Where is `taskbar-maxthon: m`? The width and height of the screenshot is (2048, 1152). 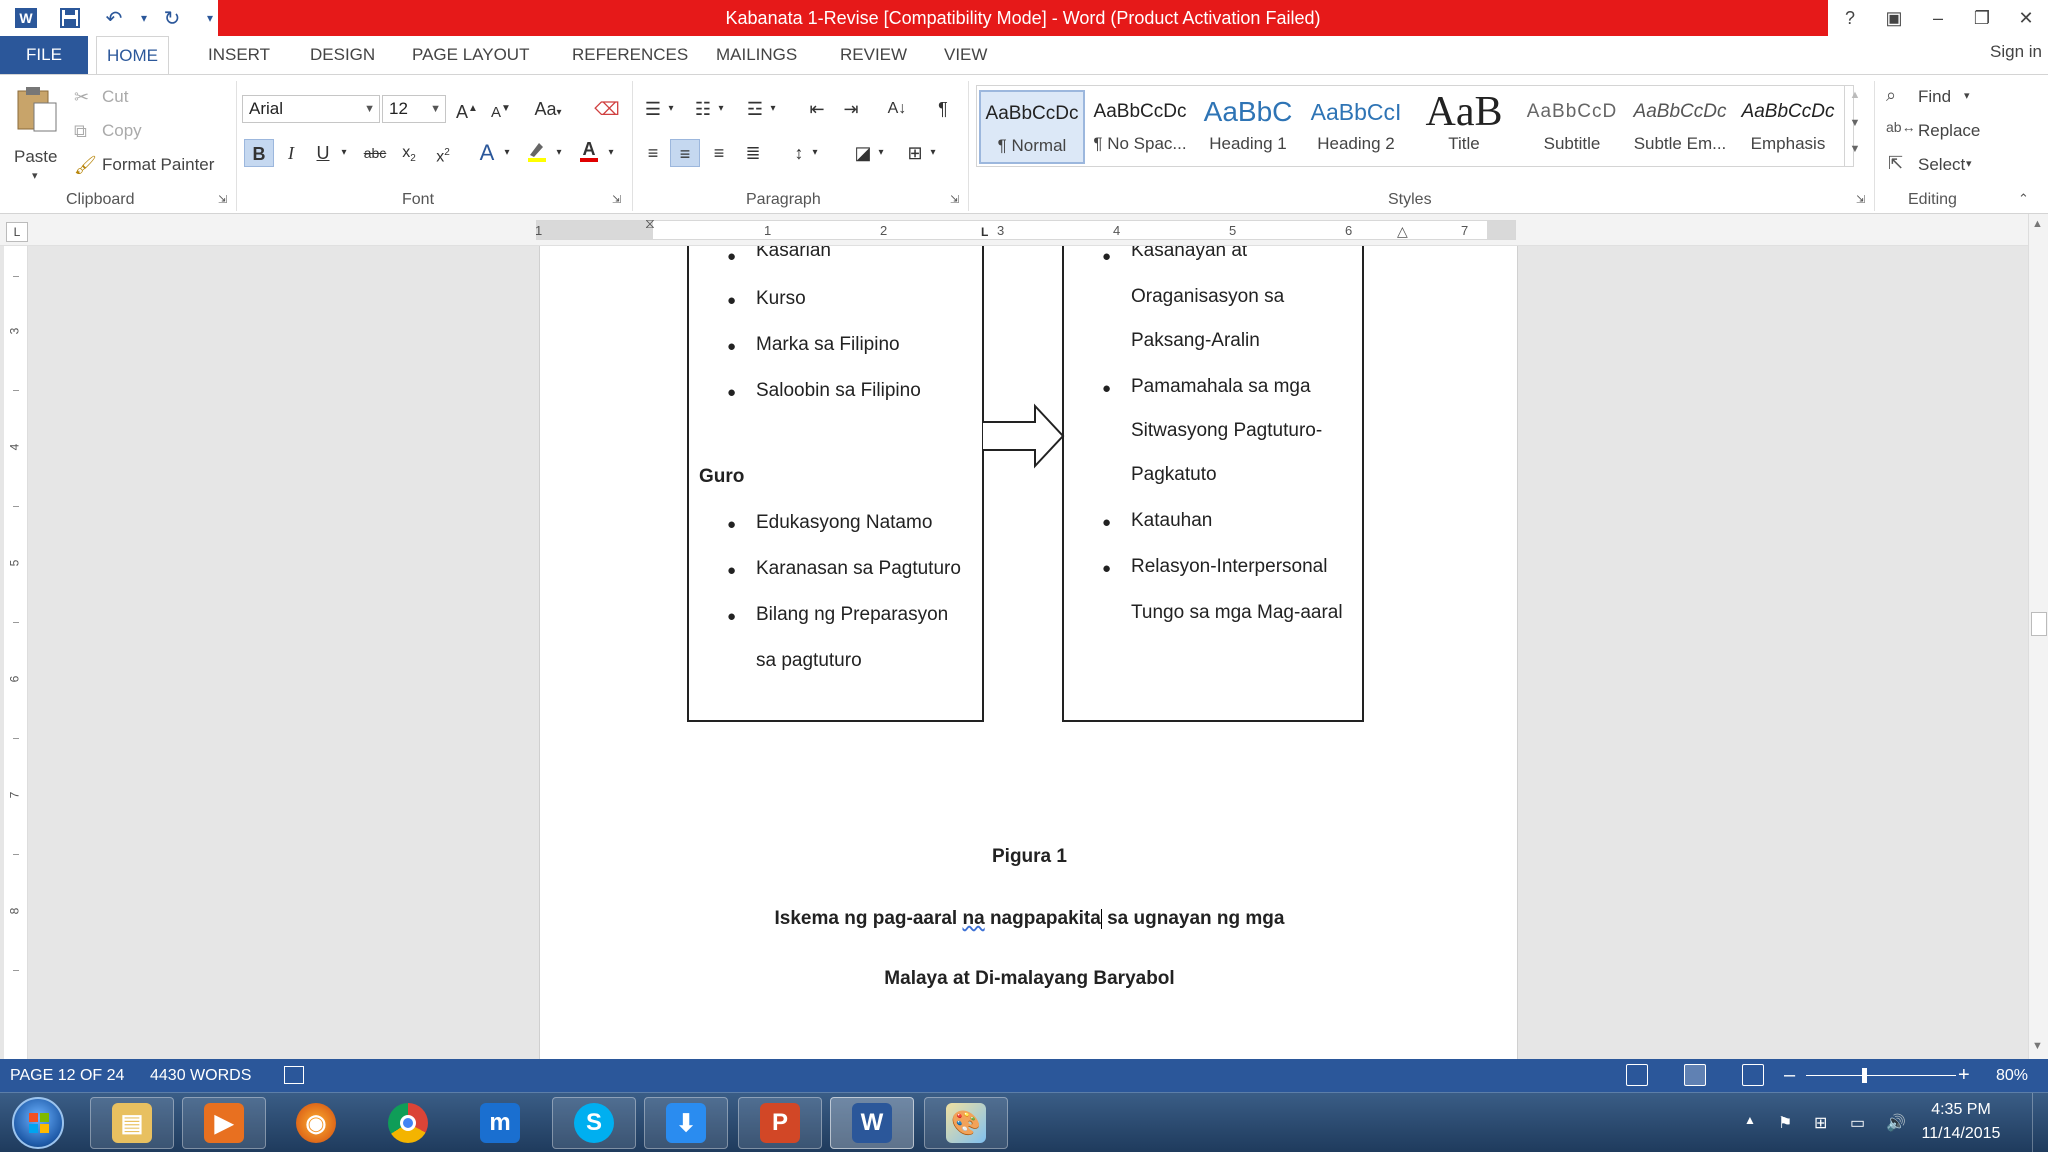 taskbar-maxthon: m is located at coordinates (500, 1123).